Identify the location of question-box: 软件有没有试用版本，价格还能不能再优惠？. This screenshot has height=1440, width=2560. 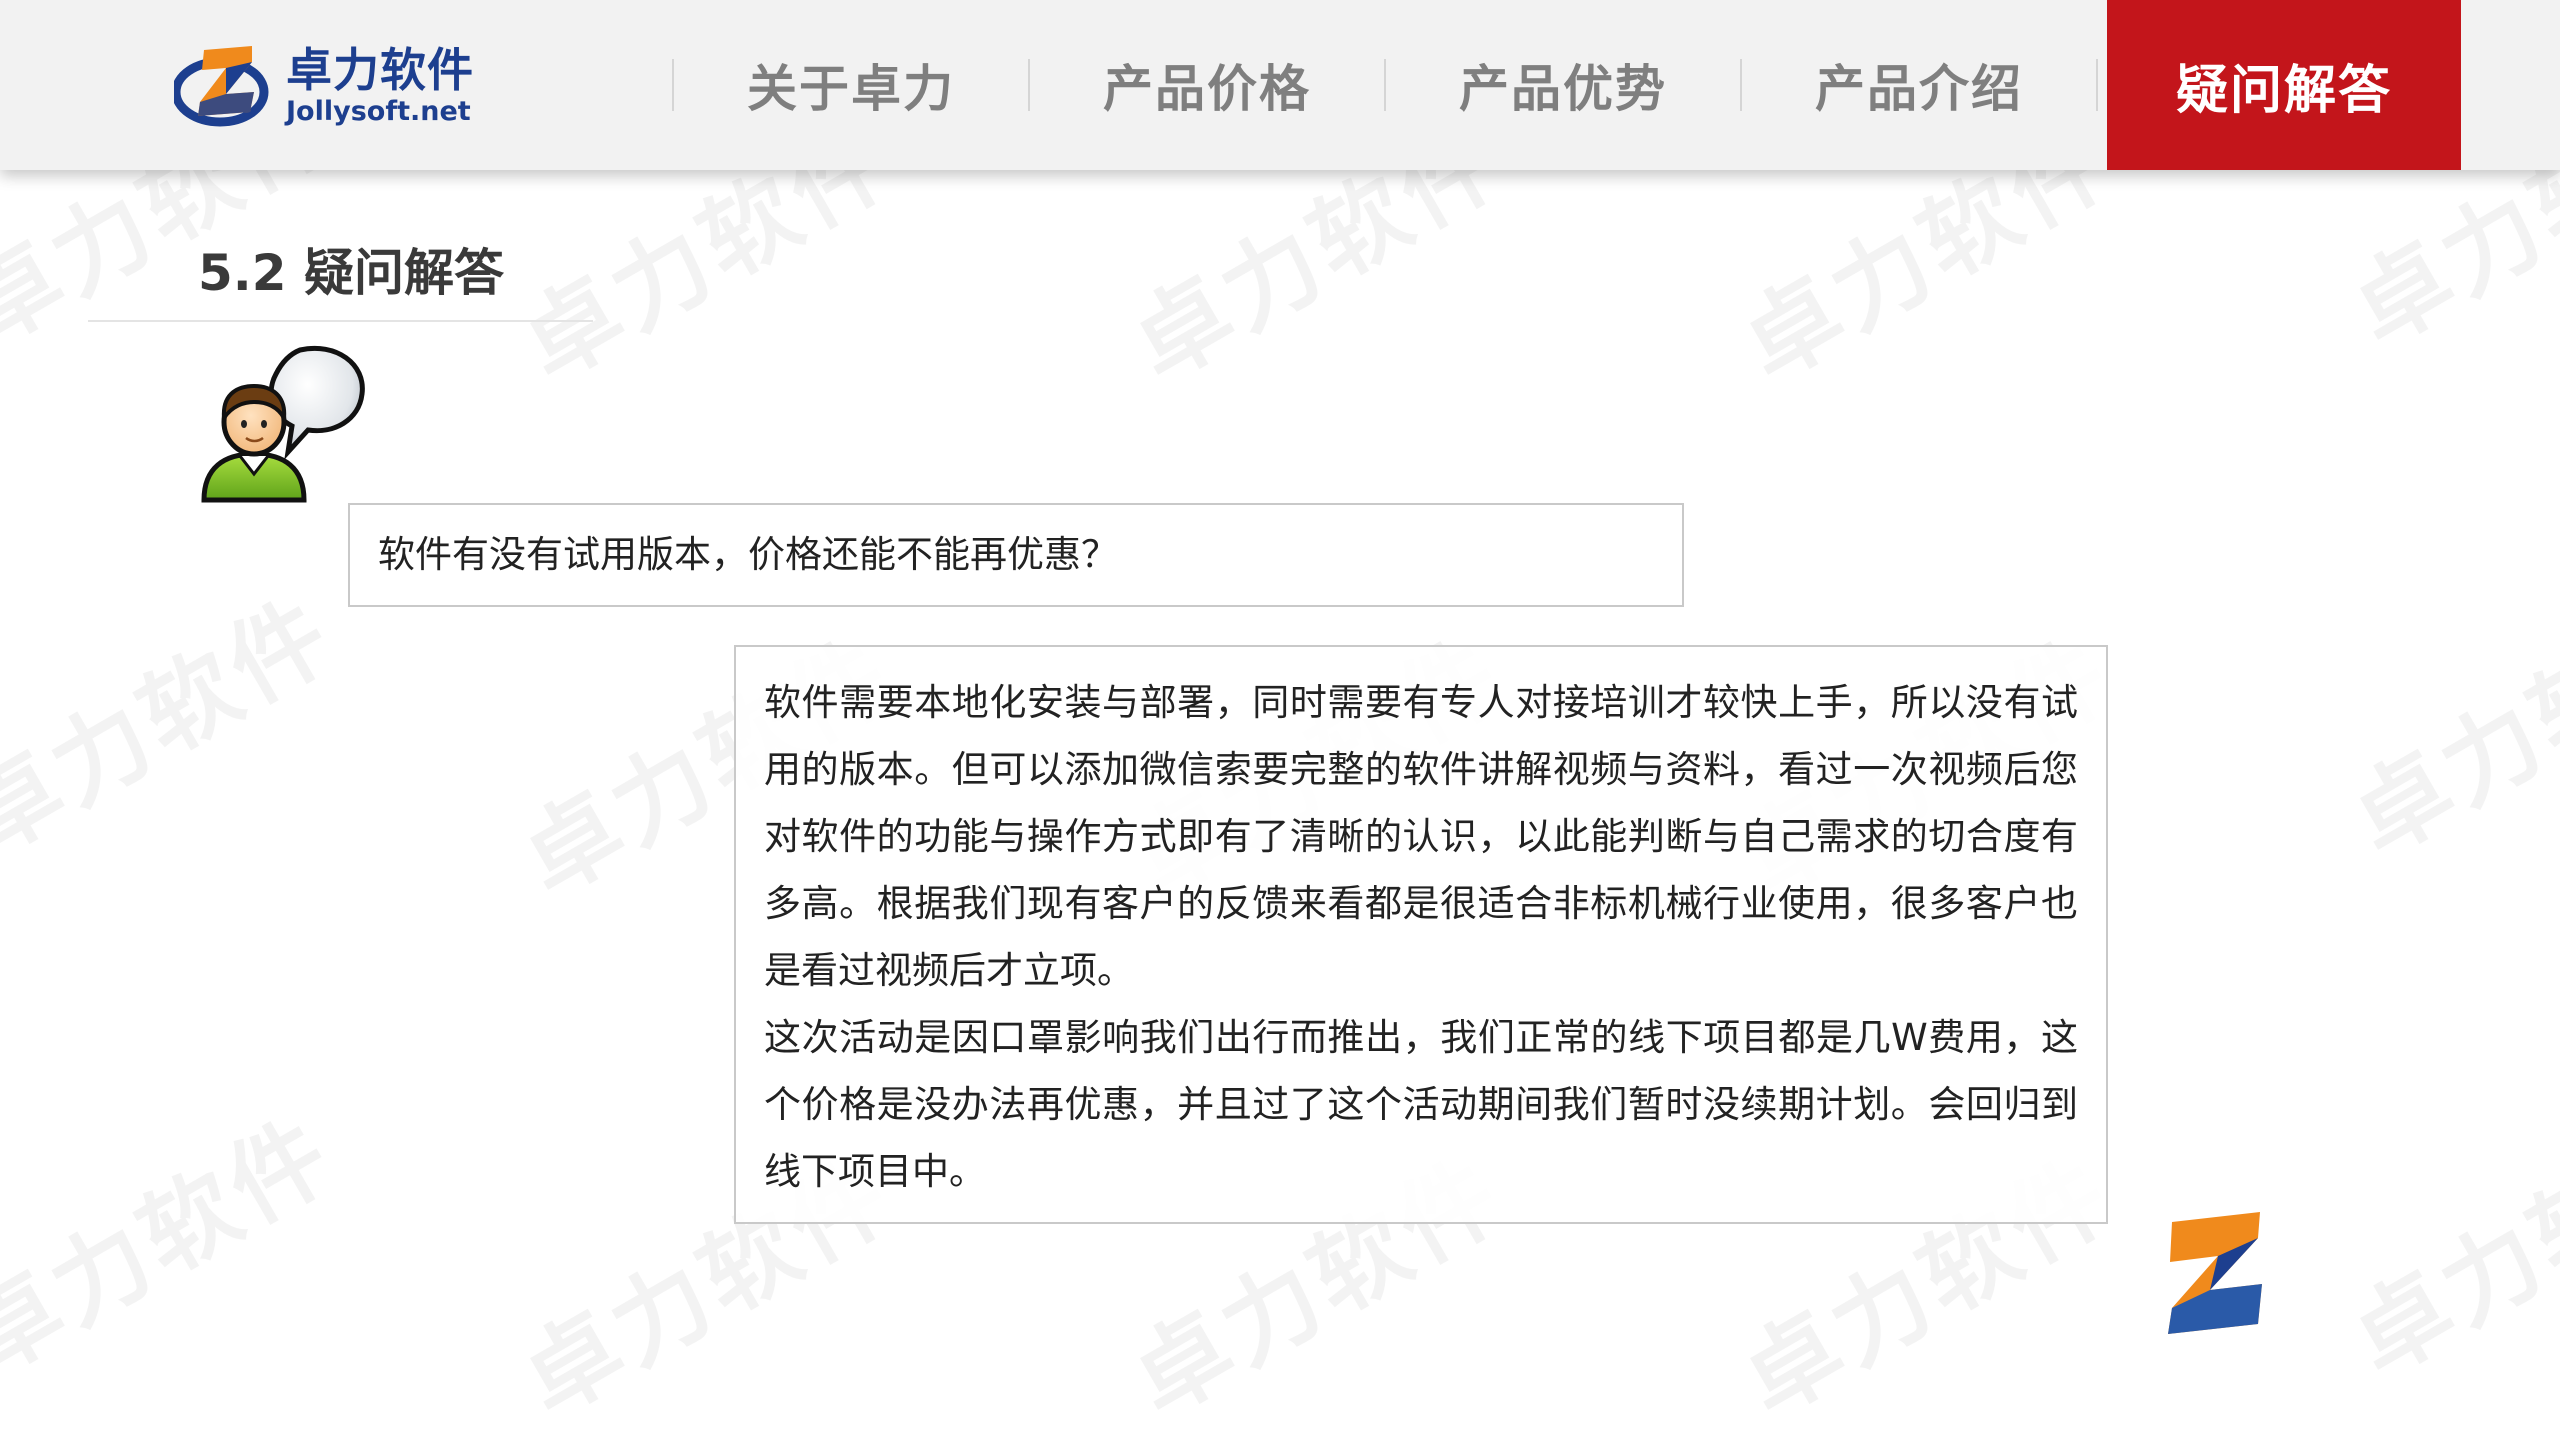
(1016, 555).